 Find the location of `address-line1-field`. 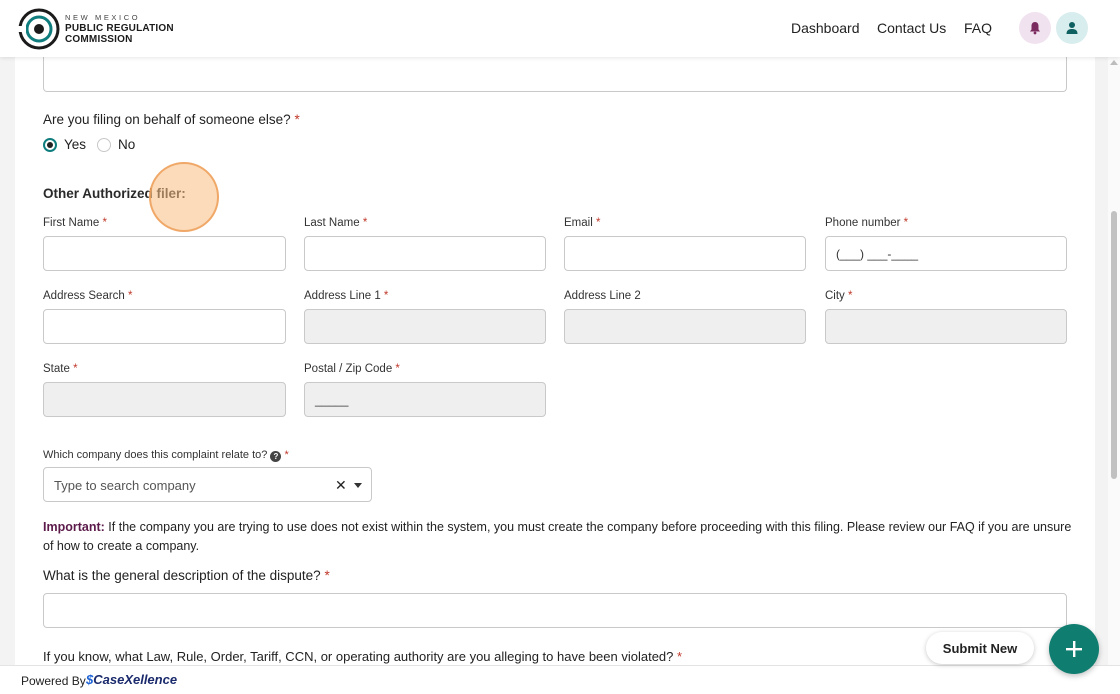

address-line1-field is located at coordinates (425, 326).